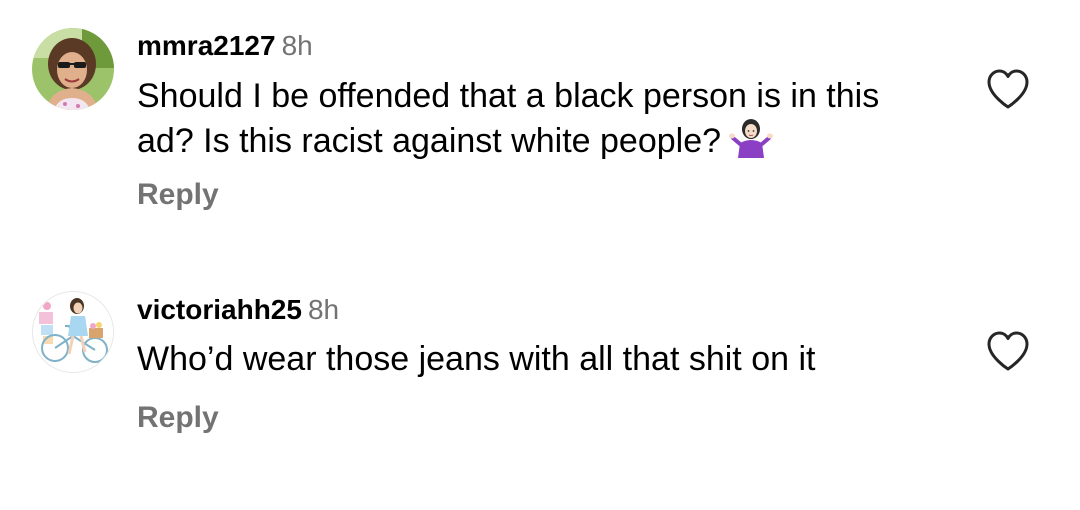 The height and width of the screenshot is (510, 1080). I want to click on person-shrugging-emoji-icon, so click(751, 138).